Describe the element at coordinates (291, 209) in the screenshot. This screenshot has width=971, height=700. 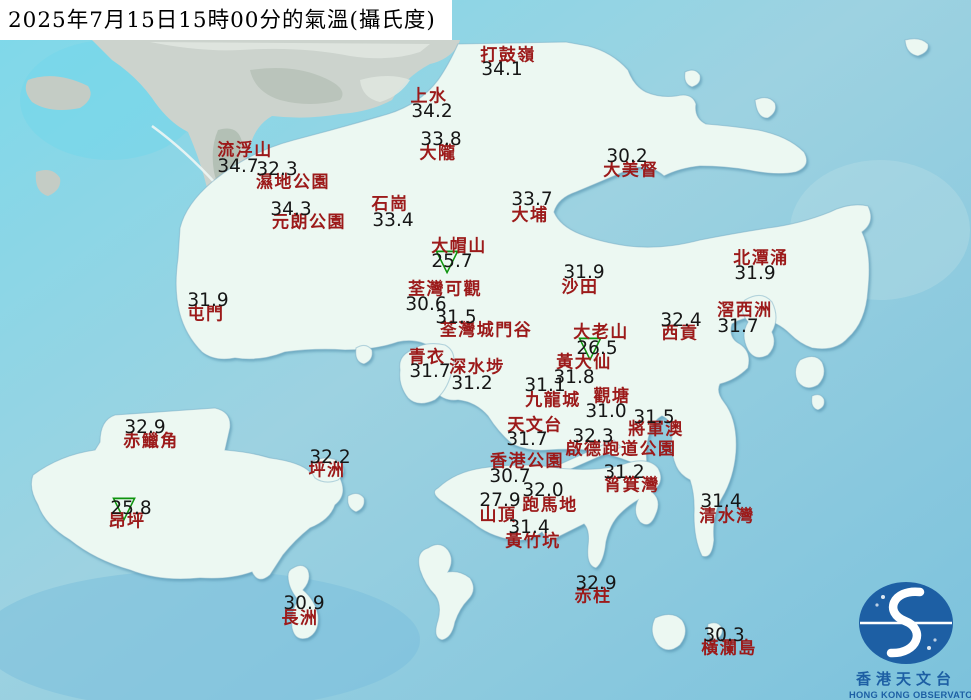
I see `station-value: 34.3` at that location.